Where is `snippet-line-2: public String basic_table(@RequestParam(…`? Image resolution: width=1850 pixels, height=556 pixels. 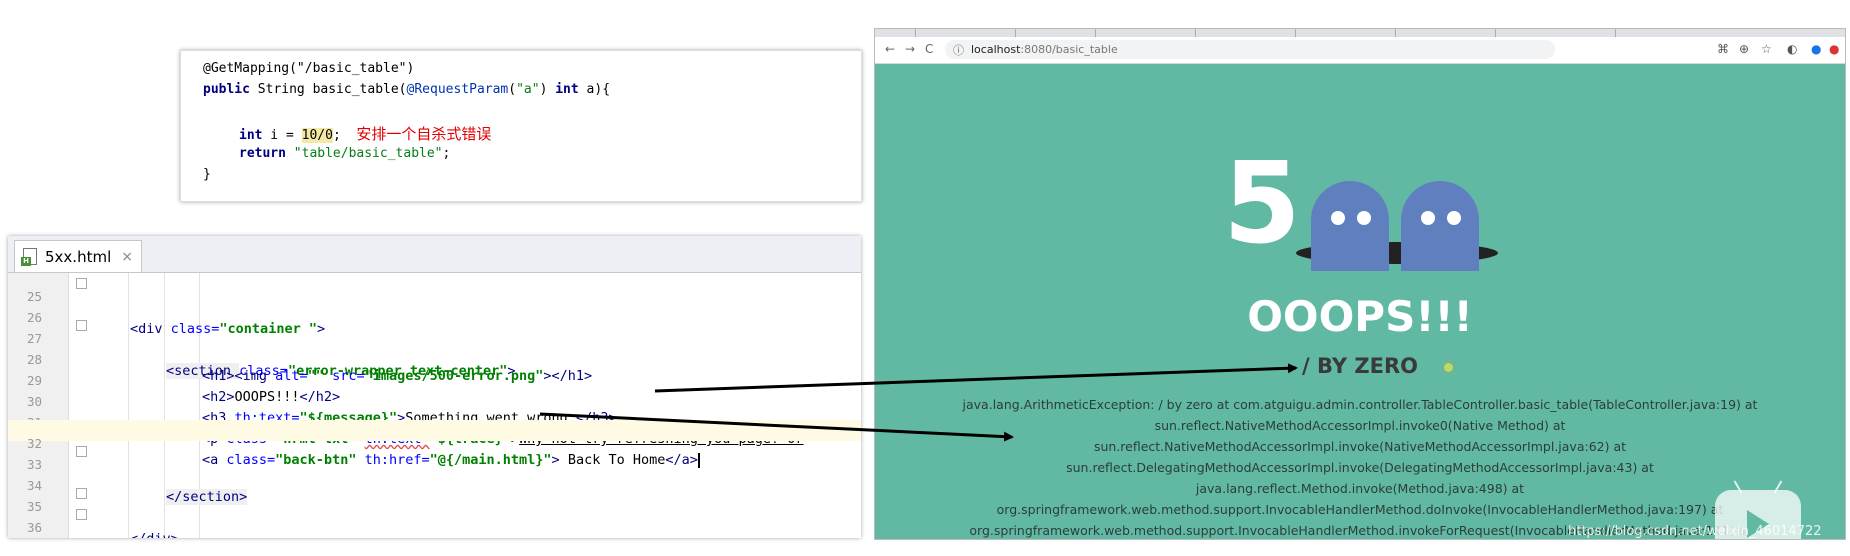
snippet-line-2: public String basic_table(@RequestParam(… is located at coordinates (407, 89).